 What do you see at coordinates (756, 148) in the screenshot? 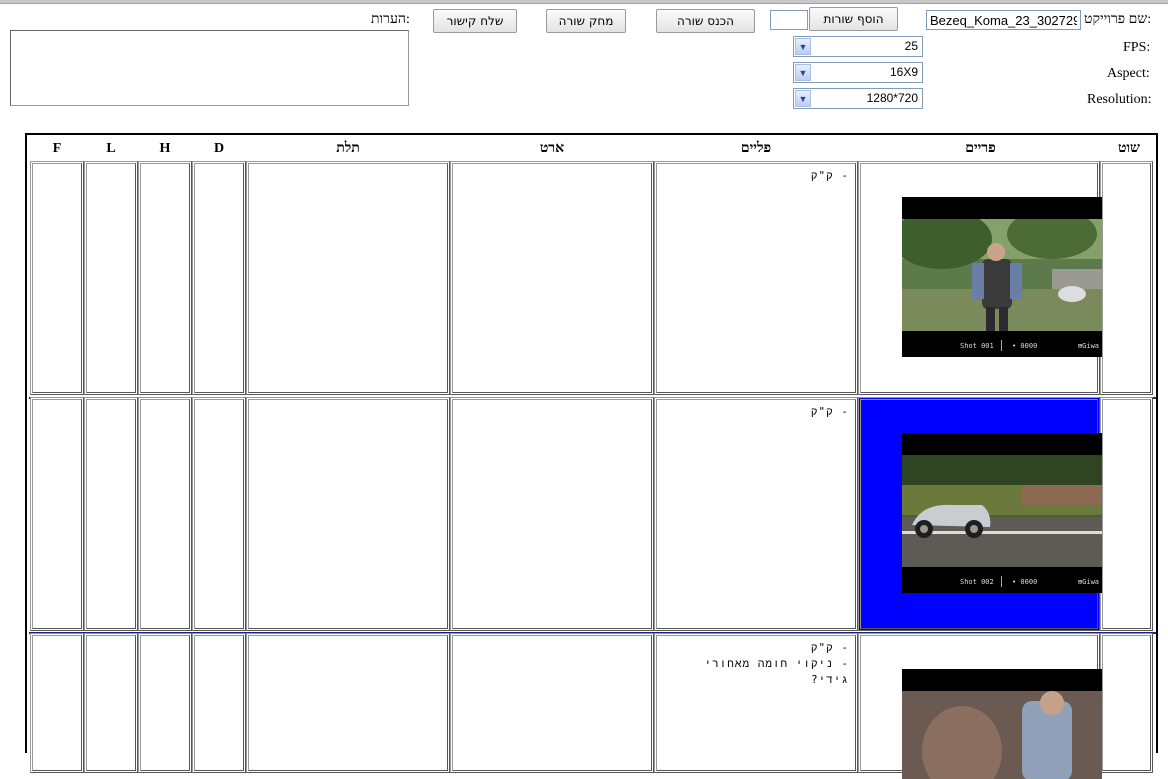
I see `column-header-plays: פליים` at bounding box center [756, 148].